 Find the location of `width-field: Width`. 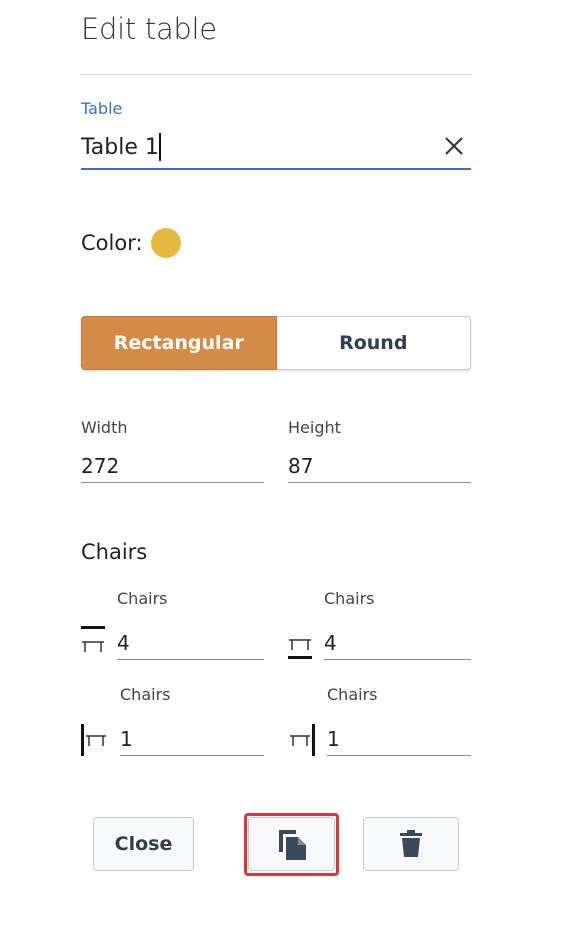

width-field: Width is located at coordinates (172, 450).